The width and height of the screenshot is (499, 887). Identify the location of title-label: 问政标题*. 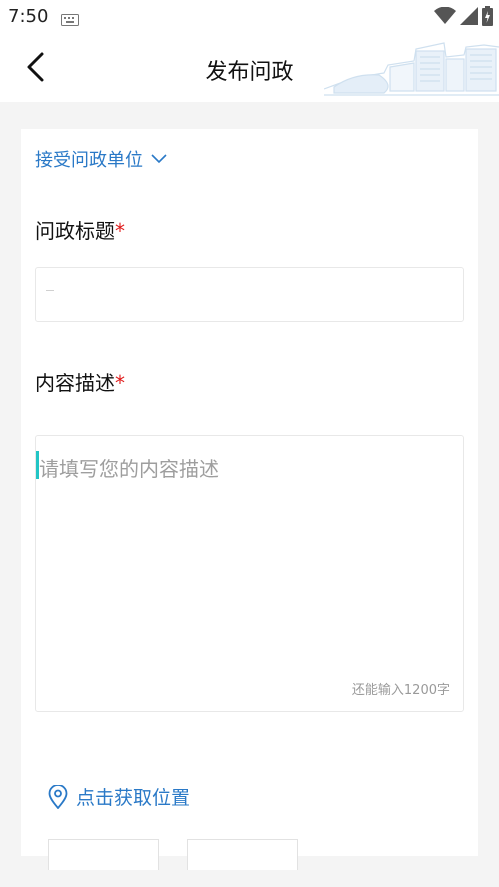
(80, 229).